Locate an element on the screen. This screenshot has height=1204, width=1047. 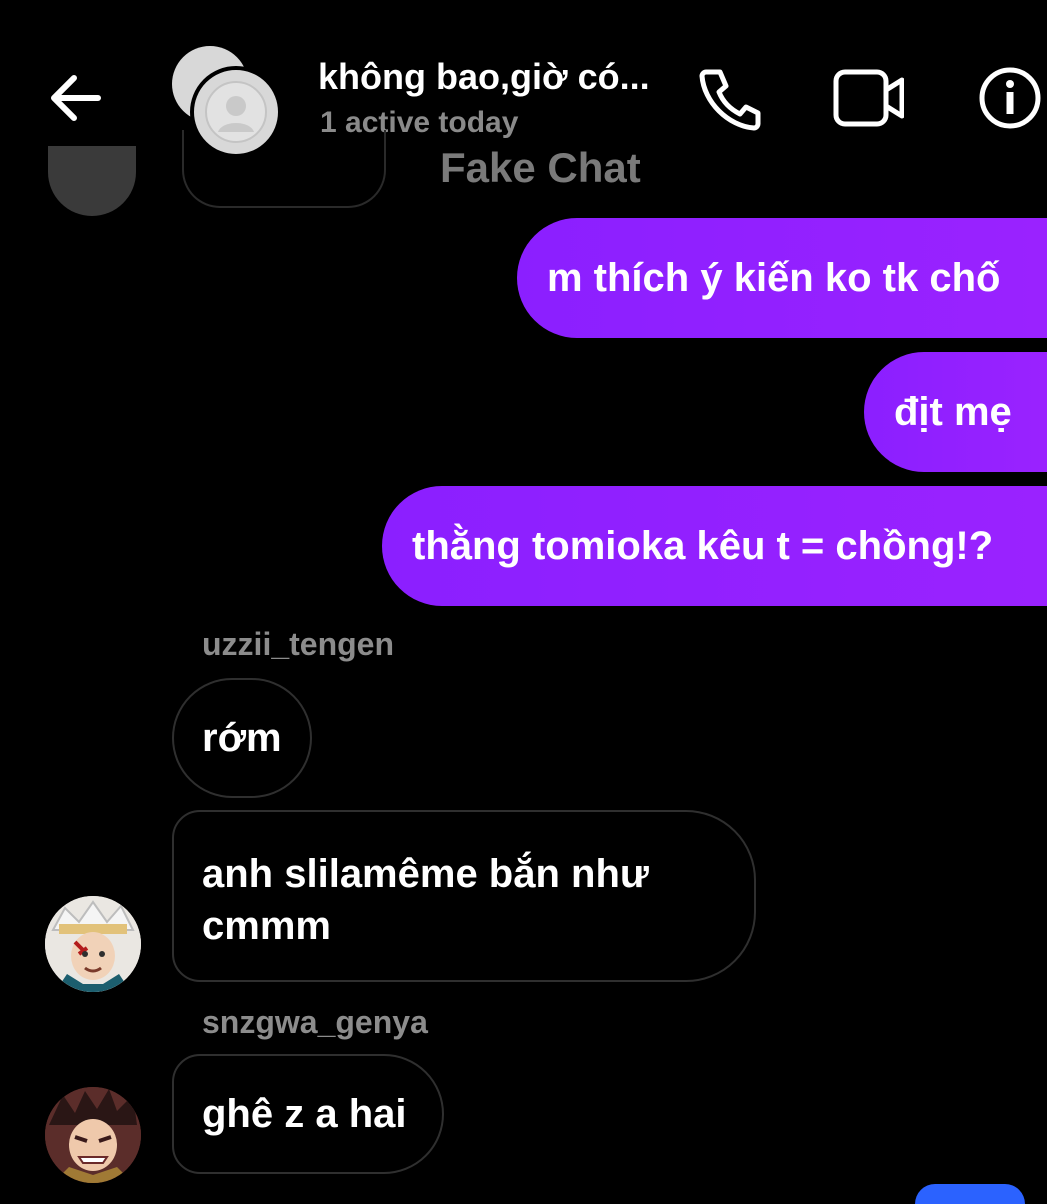
arrow-left-icon is located at coordinates (76, 98).